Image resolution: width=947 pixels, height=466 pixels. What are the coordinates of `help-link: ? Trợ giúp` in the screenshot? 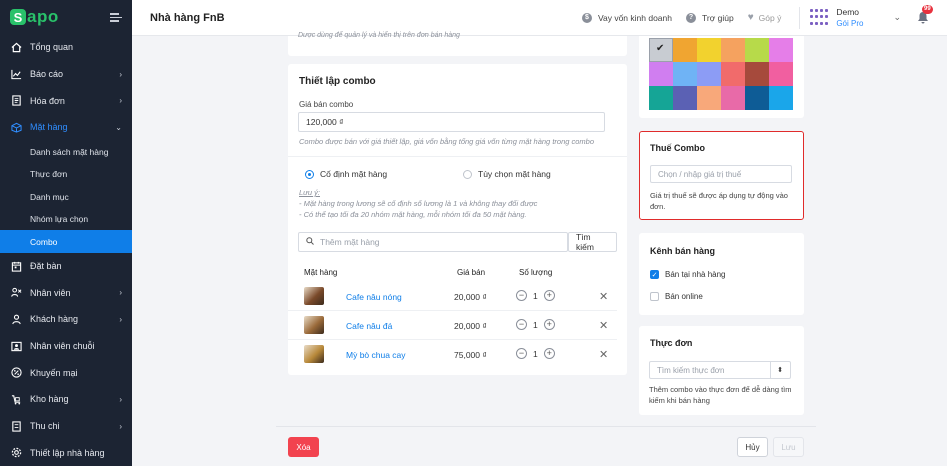 It's located at (709, 17).